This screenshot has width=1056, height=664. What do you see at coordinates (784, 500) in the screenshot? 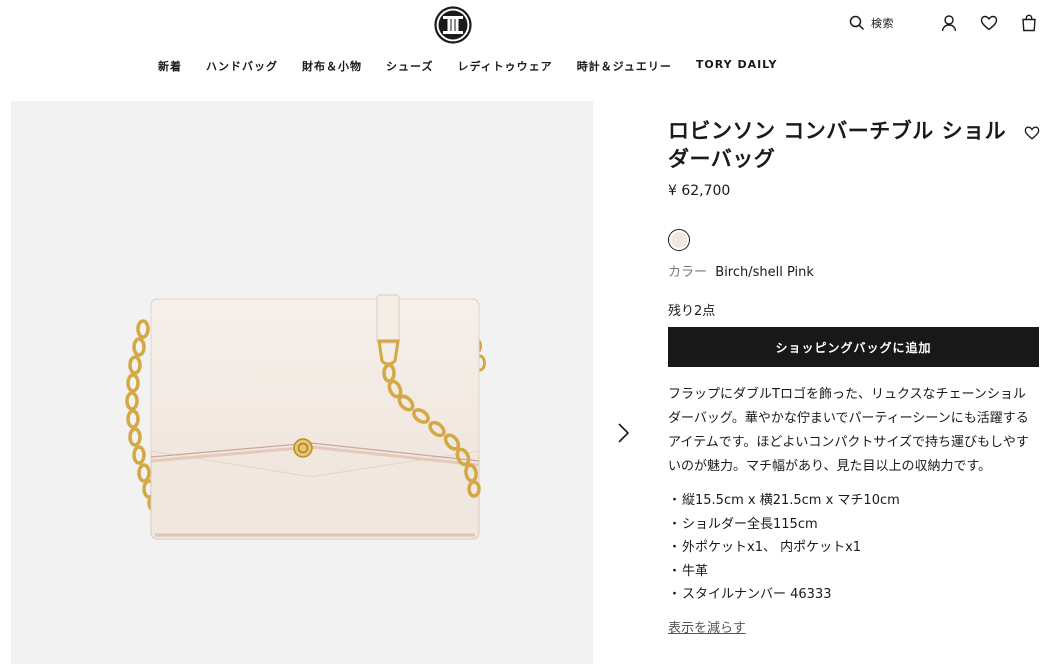
I see `spec-item: ・縦15.5cm x 横21.5cm x マチ10cm` at bounding box center [784, 500].